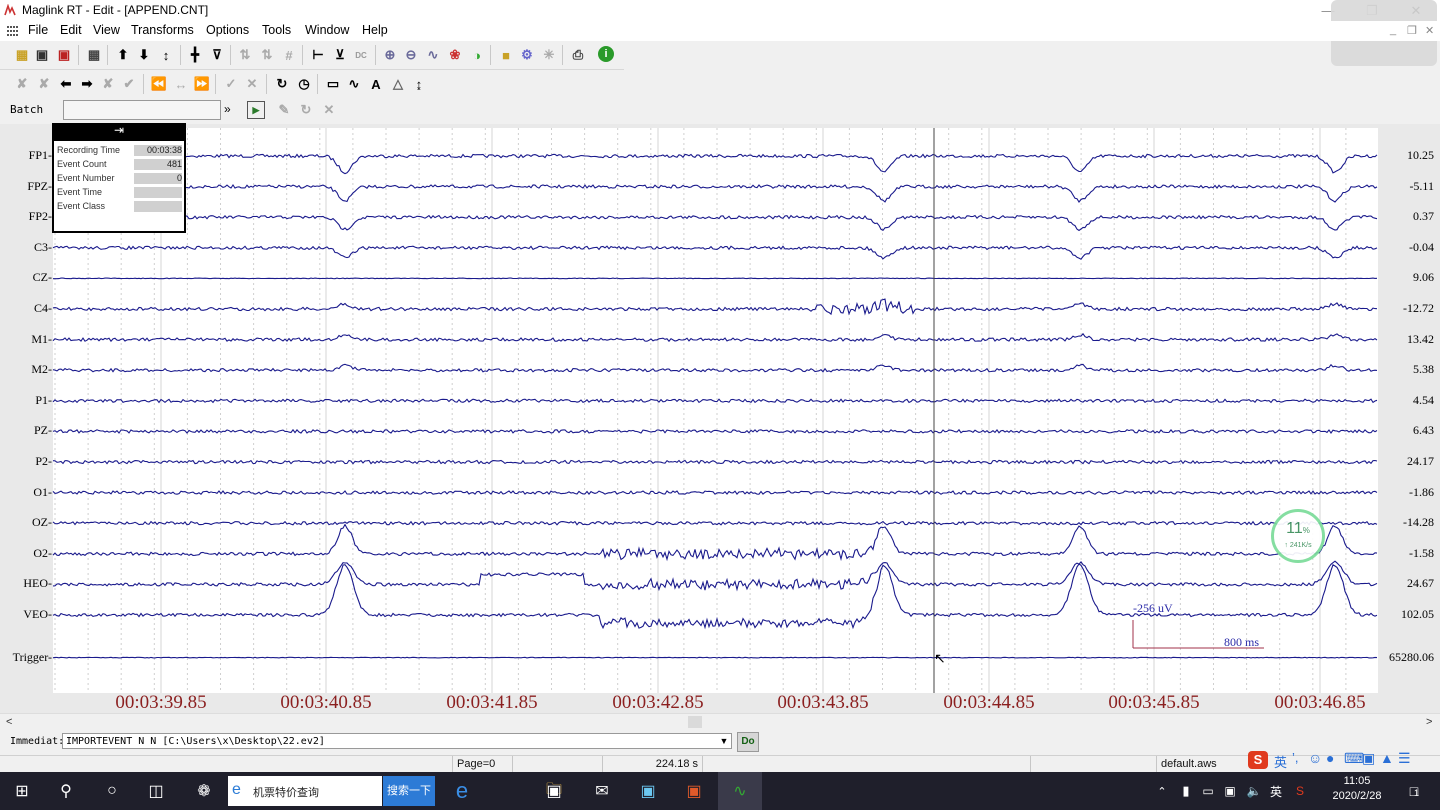 The height and width of the screenshot is (810, 1440). Describe the element at coordinates (375, 30) in the screenshot. I see `menu-help: Help` at that location.